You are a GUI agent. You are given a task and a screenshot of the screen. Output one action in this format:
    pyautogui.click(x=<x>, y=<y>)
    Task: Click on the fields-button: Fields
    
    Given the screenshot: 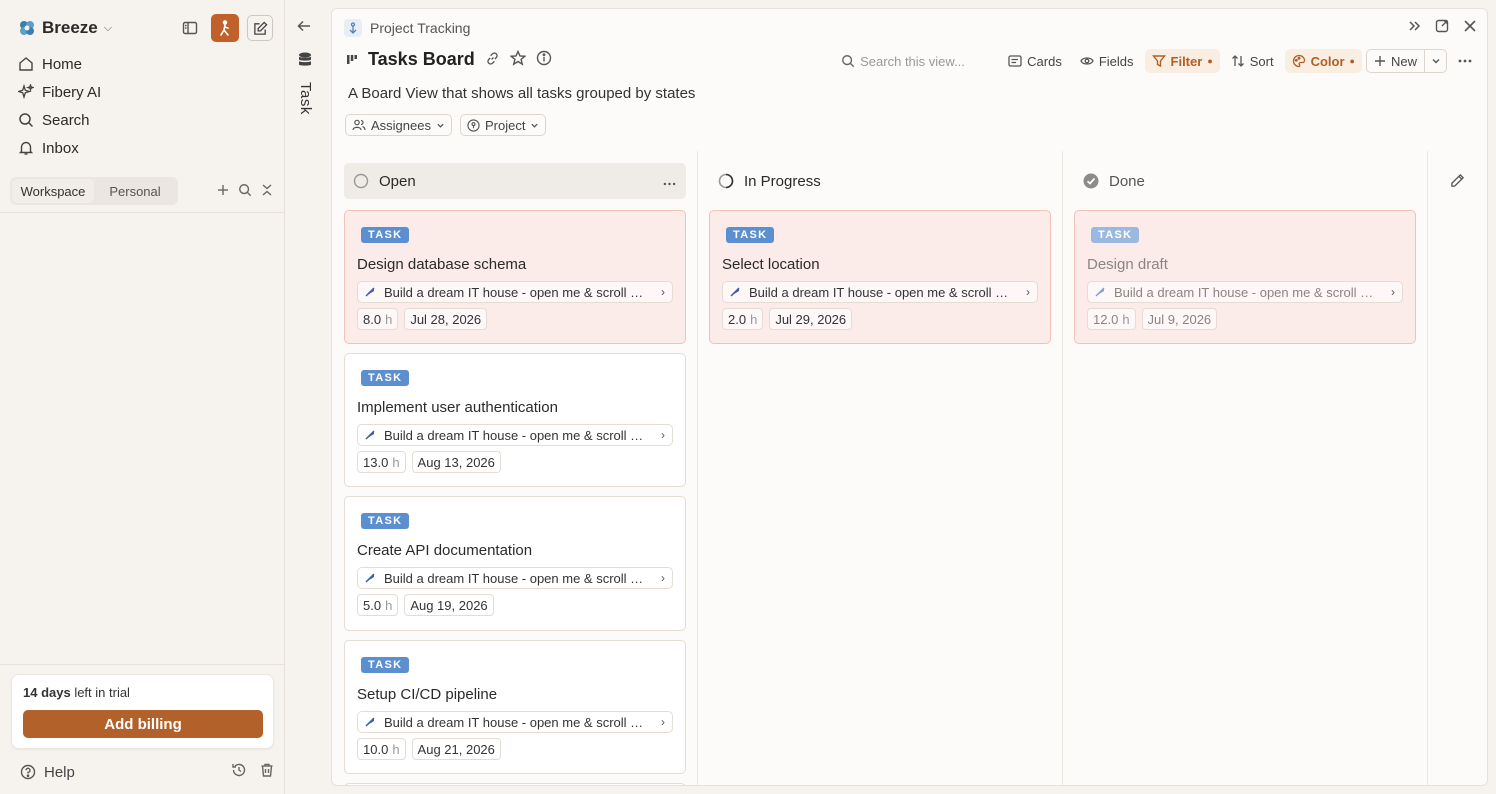 What is the action you would take?
    pyautogui.click(x=1107, y=61)
    